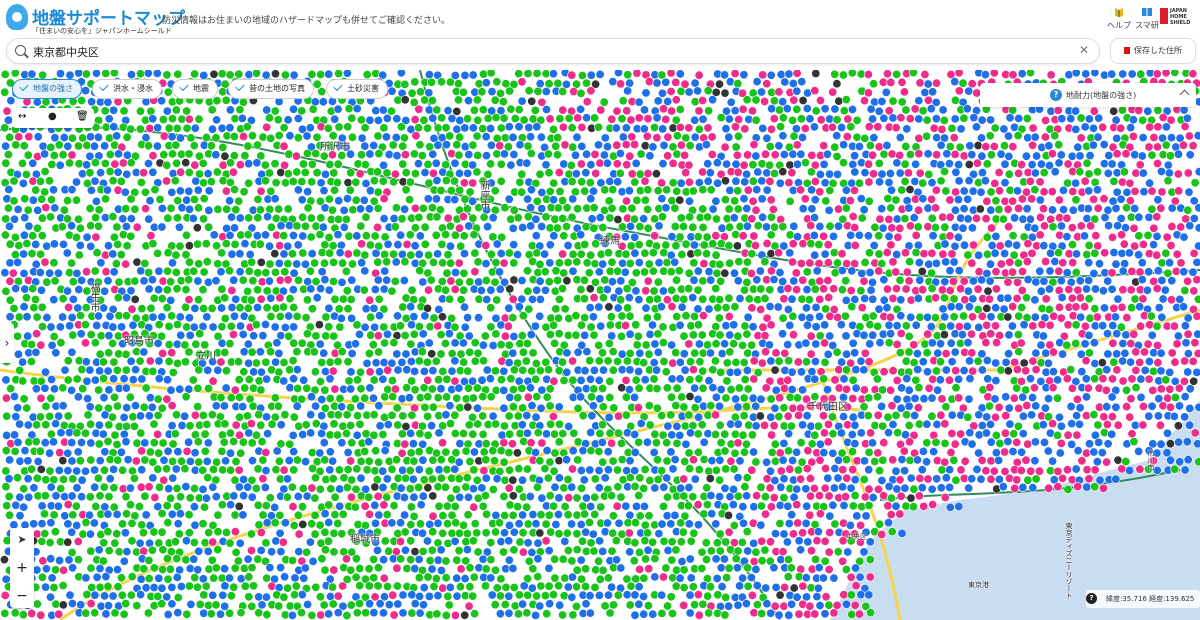 This screenshot has width=1200, height=620. What do you see at coordinates (1119, 18) in the screenshot?
I see `help-button: ヘルプ` at bounding box center [1119, 18].